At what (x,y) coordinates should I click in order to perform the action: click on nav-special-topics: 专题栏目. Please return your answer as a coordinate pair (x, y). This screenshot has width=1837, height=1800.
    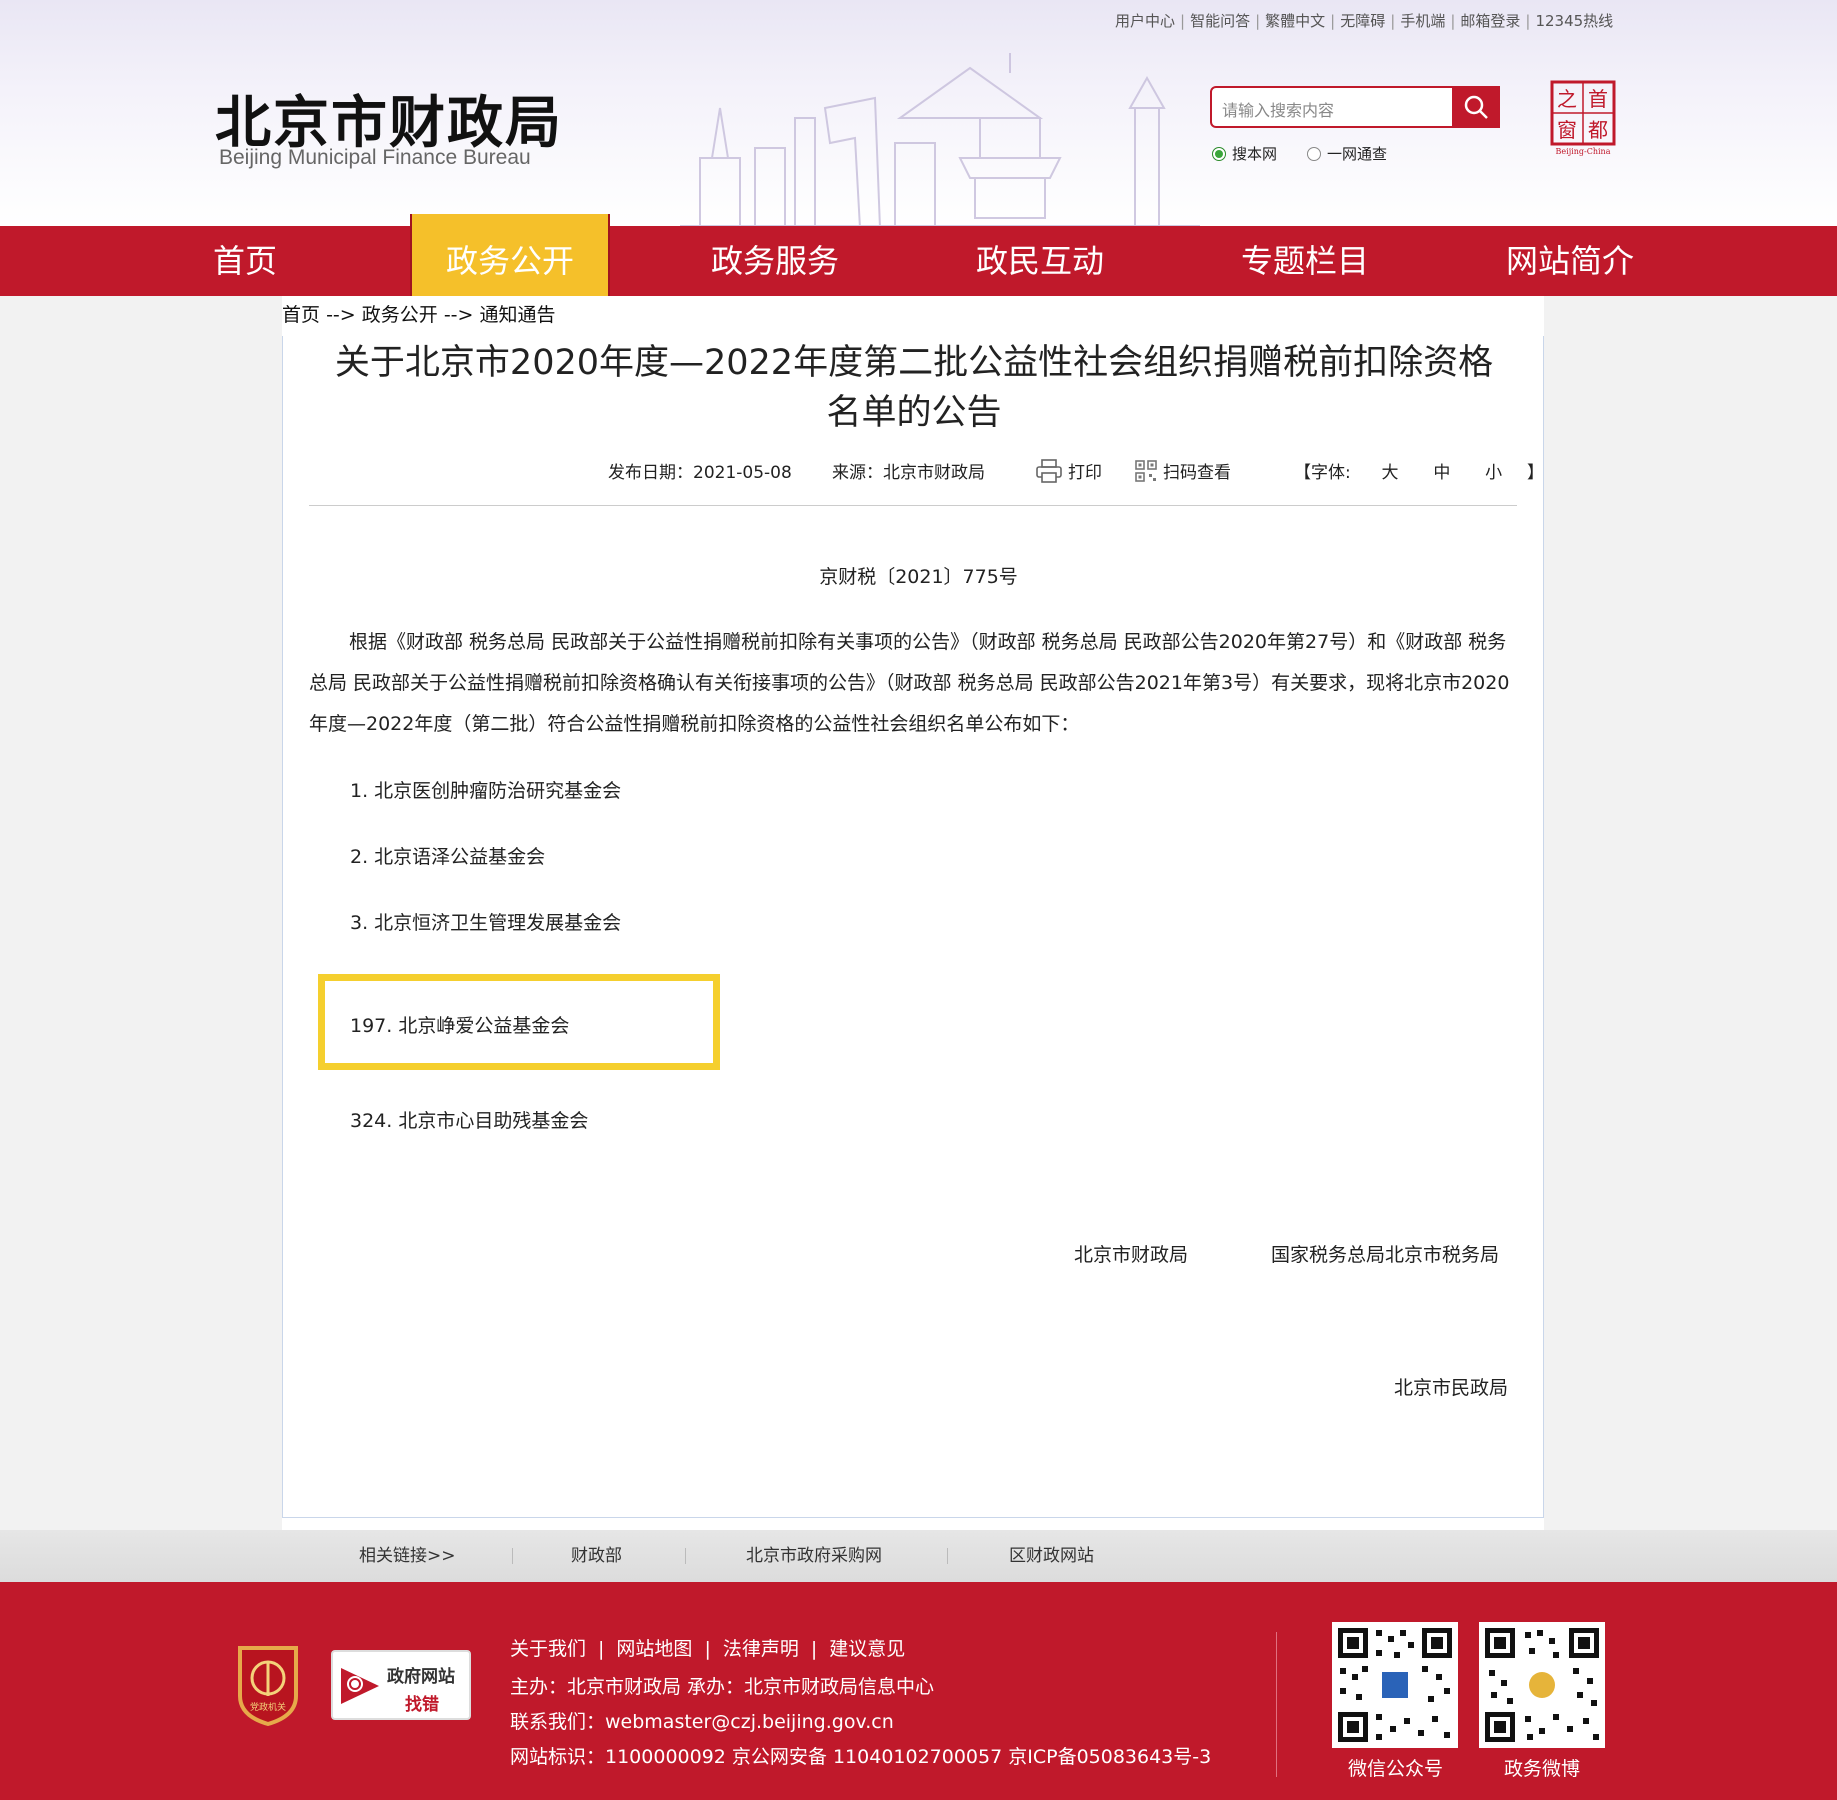
    Looking at the image, I should click on (1305, 261).